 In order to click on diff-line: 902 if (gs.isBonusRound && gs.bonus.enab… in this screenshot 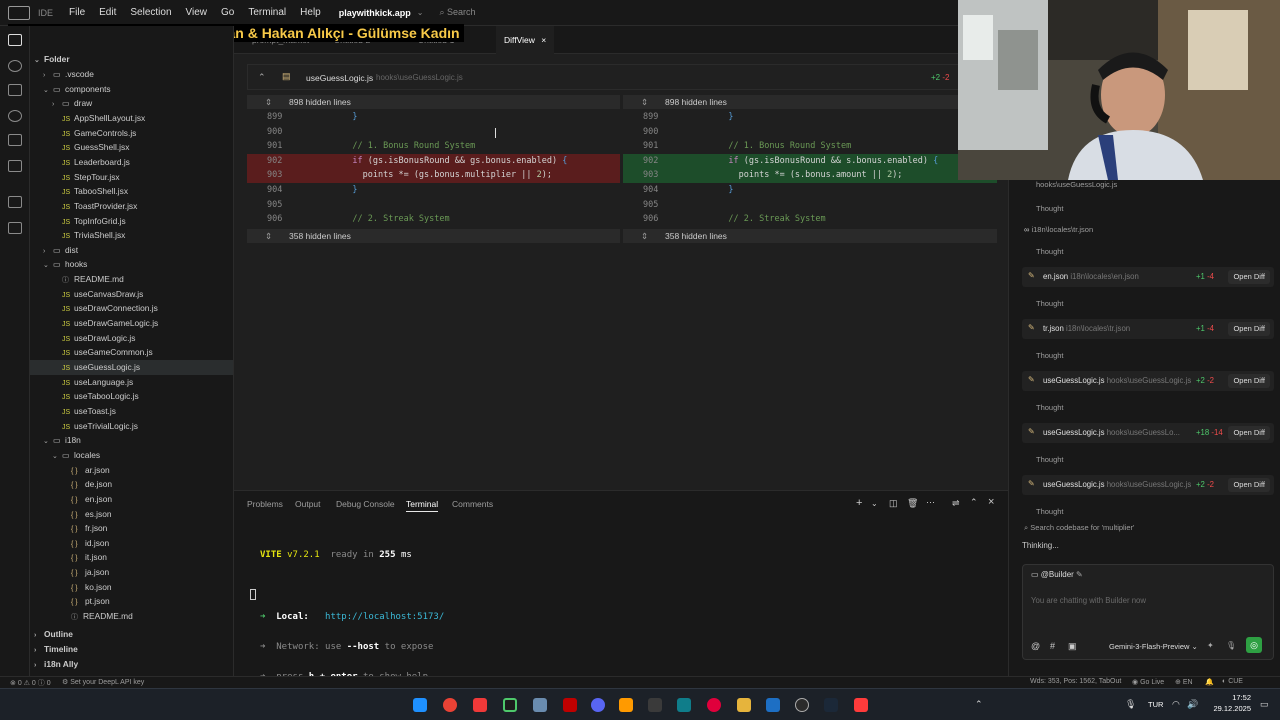, I will do `click(433, 161)`.